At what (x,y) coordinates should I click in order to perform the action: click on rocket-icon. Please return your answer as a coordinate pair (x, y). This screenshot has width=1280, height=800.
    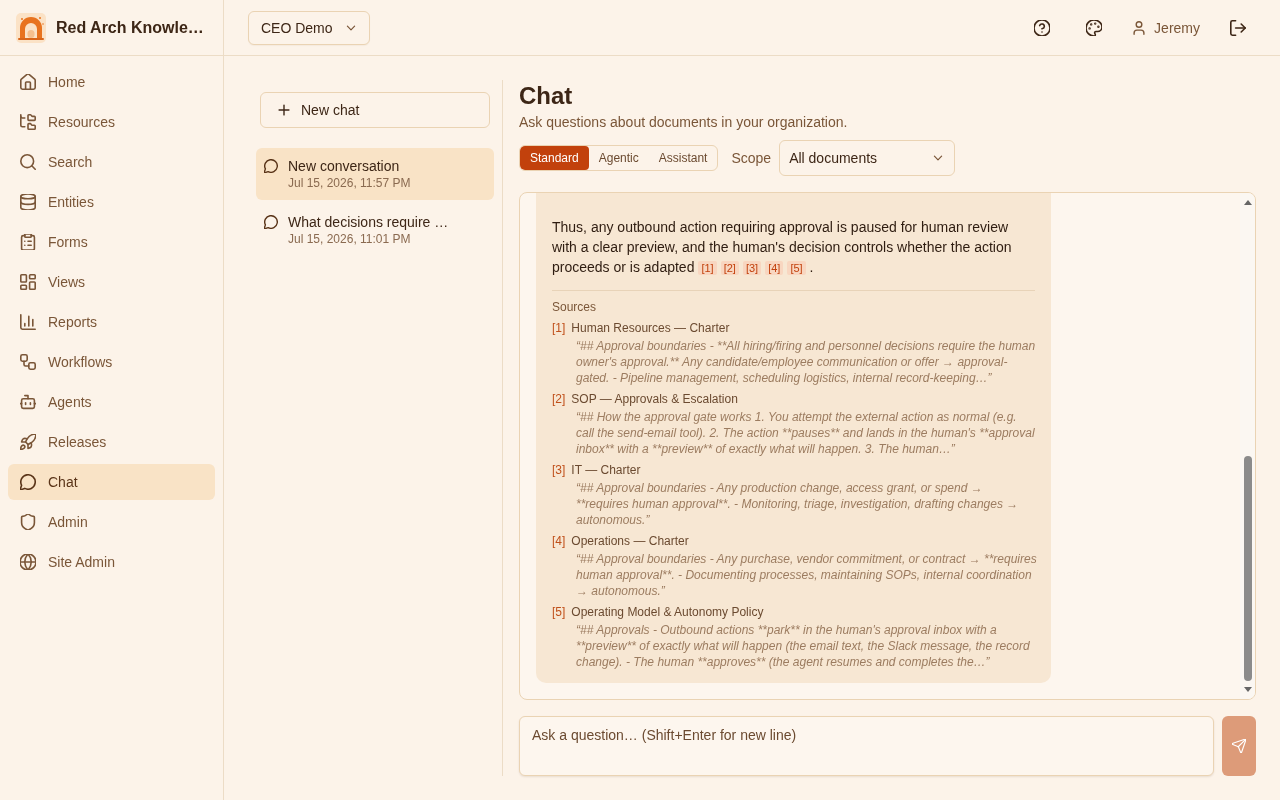
    Looking at the image, I should click on (28, 442).